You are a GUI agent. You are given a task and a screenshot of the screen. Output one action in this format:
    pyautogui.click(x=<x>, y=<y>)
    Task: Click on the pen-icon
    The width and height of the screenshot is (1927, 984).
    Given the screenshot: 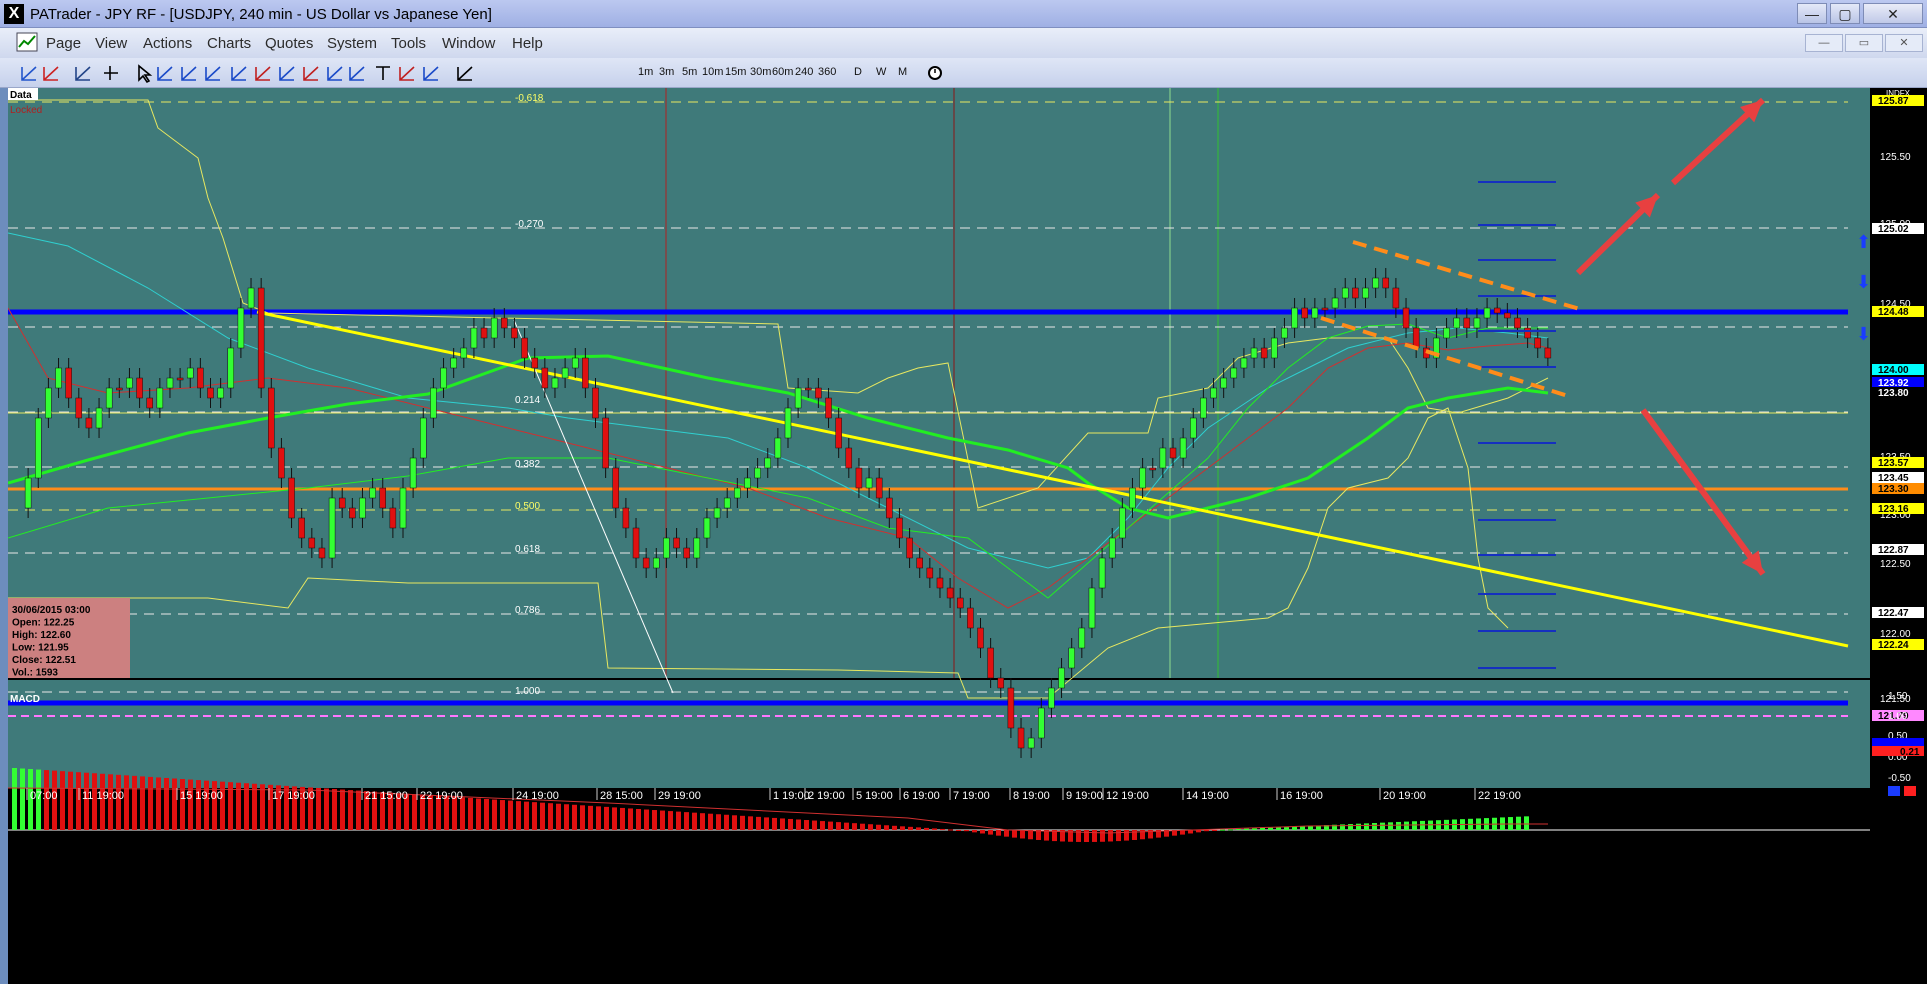 What is the action you would take?
    pyautogui.click(x=465, y=73)
    